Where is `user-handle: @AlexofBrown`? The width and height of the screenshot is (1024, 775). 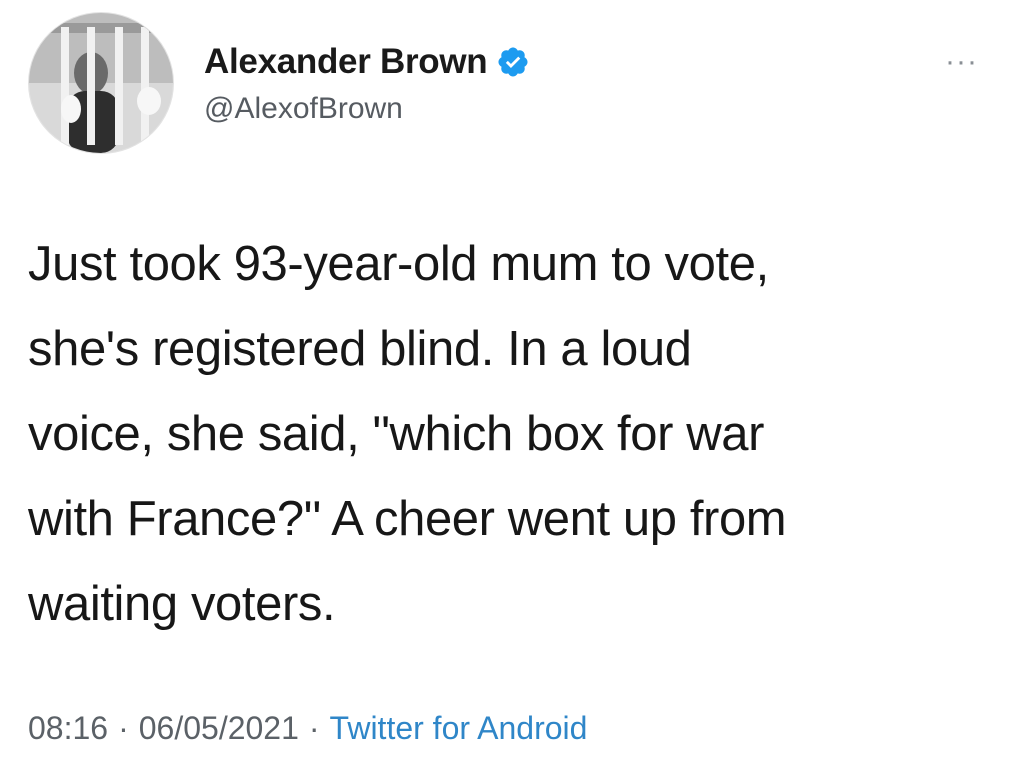
user-handle: @AlexofBrown is located at coordinates (367, 109).